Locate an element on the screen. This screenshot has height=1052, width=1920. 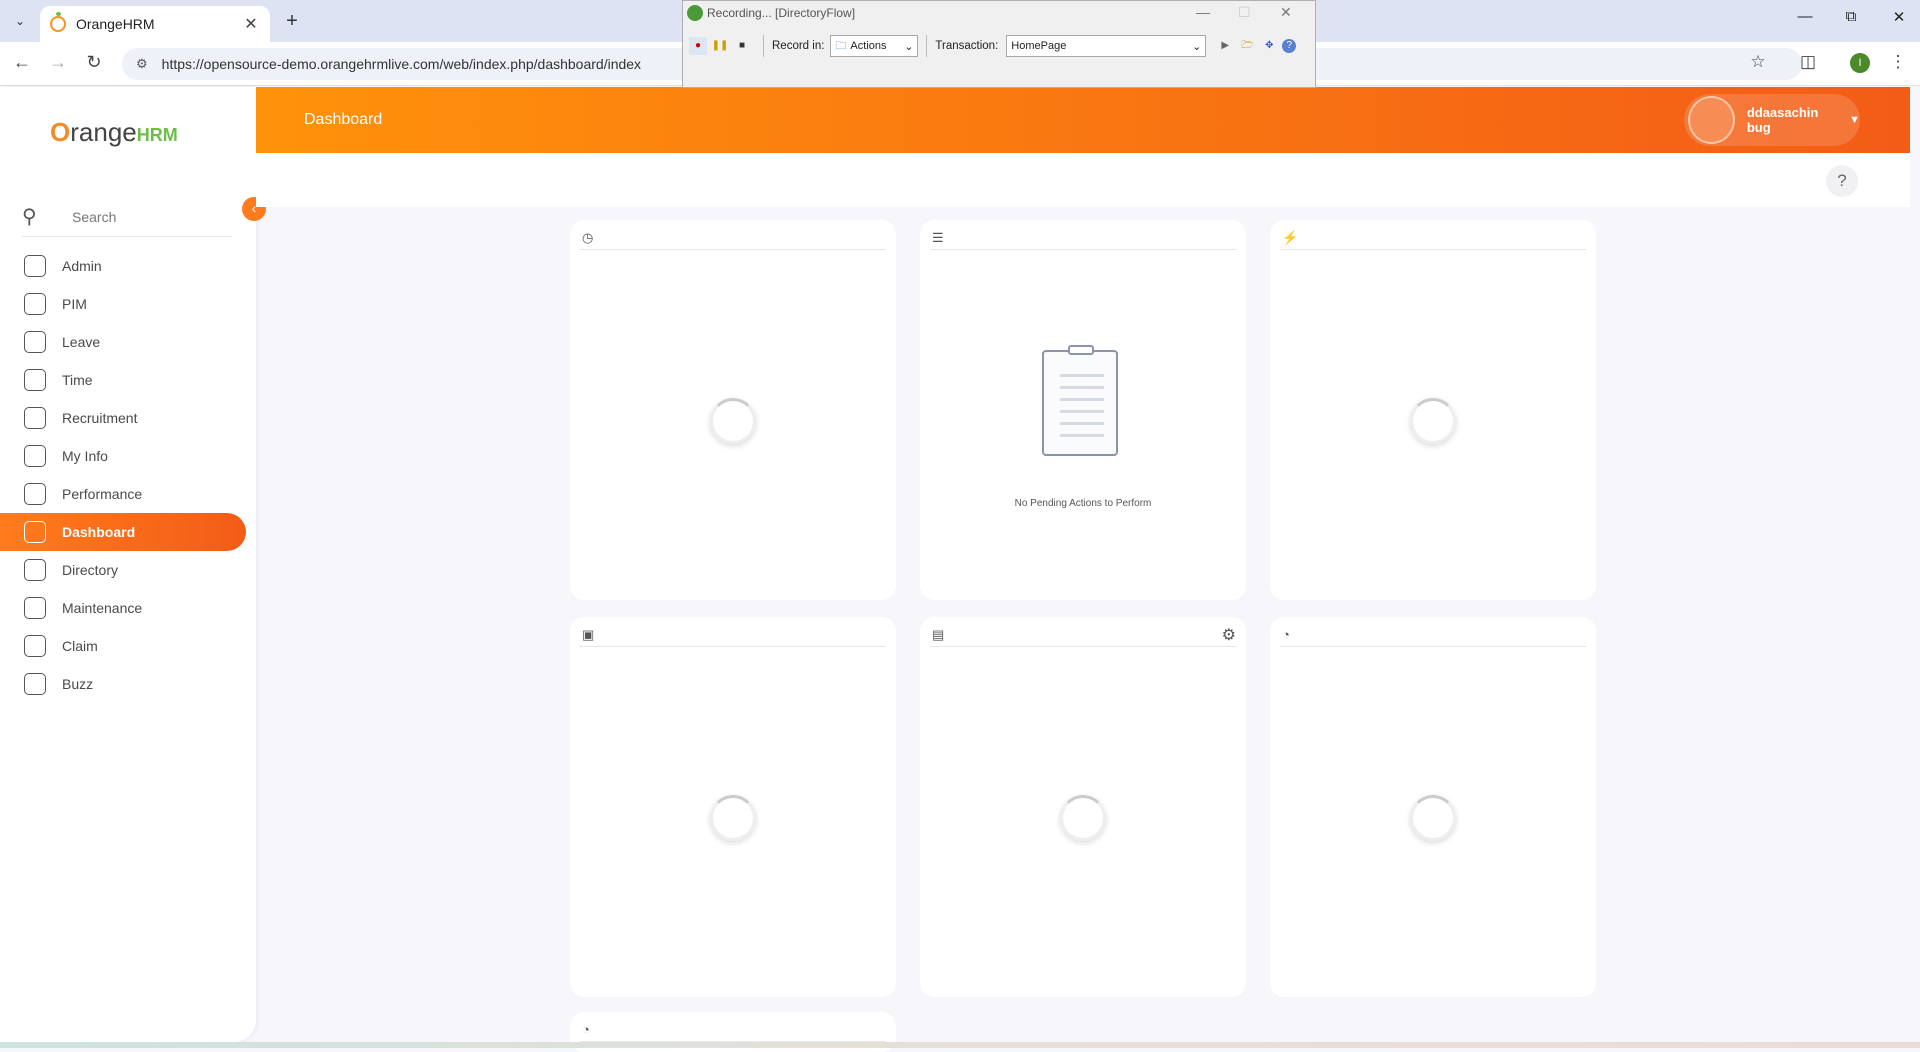
search-icon: ⚲ is located at coordinates (29, 217).